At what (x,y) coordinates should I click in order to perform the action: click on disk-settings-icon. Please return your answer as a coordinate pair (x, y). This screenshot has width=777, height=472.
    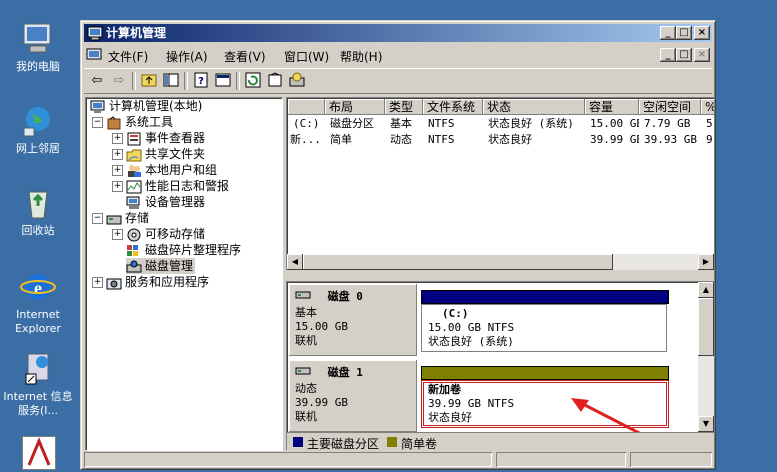
    Looking at the image, I should click on (297, 81).